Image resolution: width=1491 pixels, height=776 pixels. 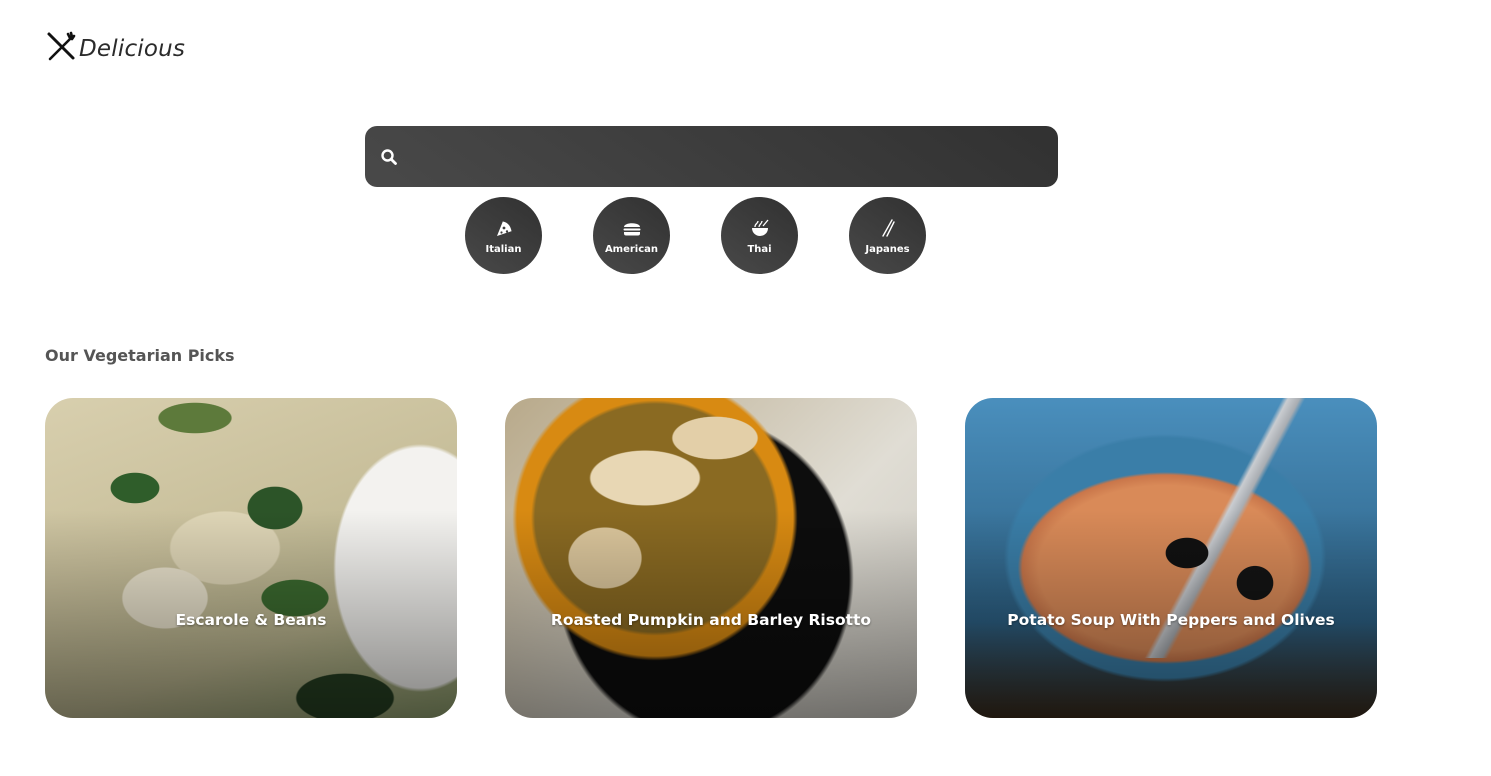 What do you see at coordinates (389, 157) in the screenshot?
I see `search-icon` at bounding box center [389, 157].